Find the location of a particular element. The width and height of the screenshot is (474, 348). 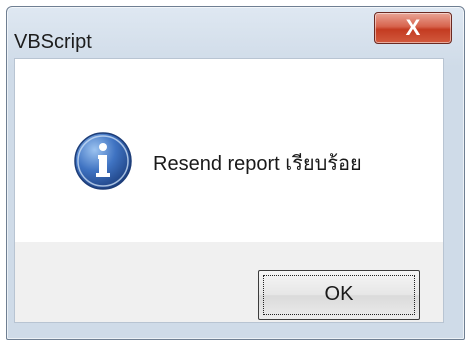

message-text: Resend report เรียบร้อย is located at coordinates (257, 164).